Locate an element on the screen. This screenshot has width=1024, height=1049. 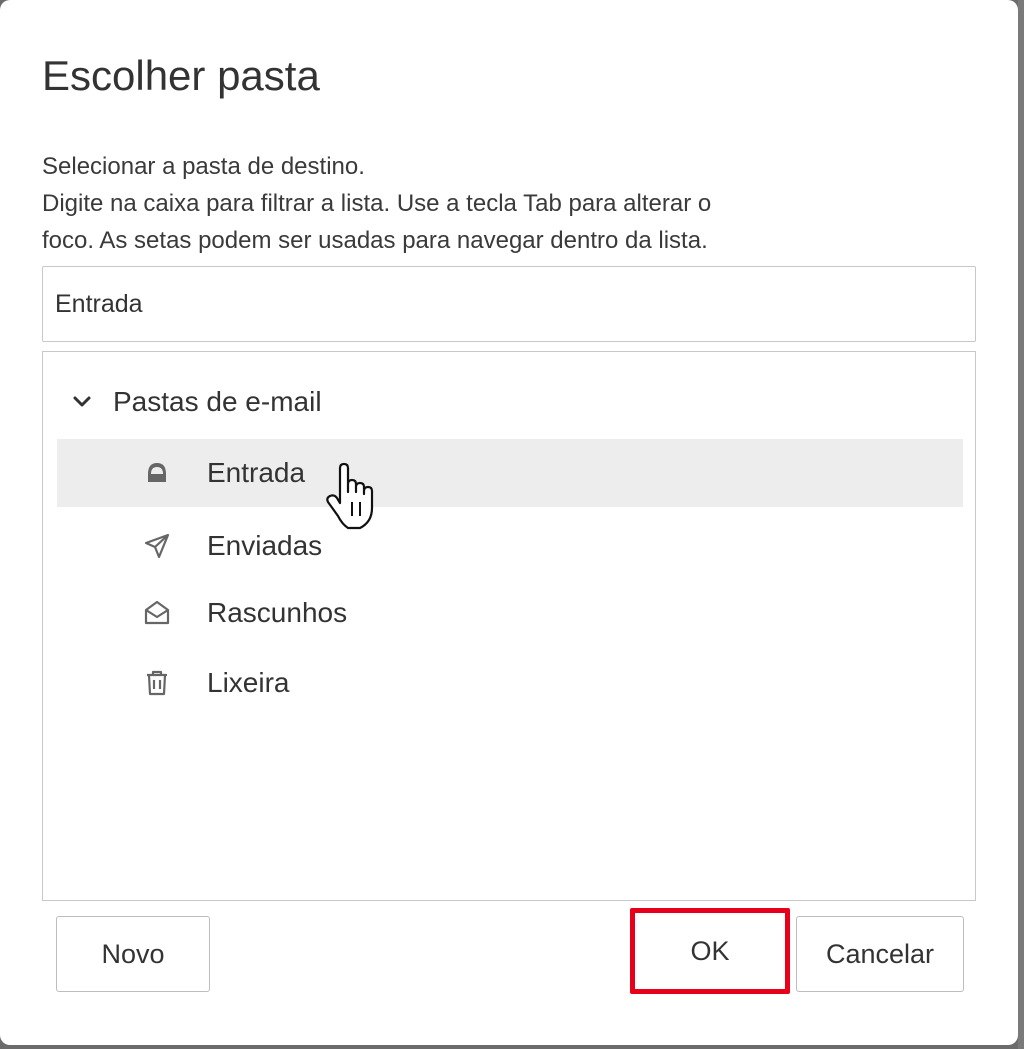
folder-item-enviadas: Enviadas is located at coordinates (510, 546).